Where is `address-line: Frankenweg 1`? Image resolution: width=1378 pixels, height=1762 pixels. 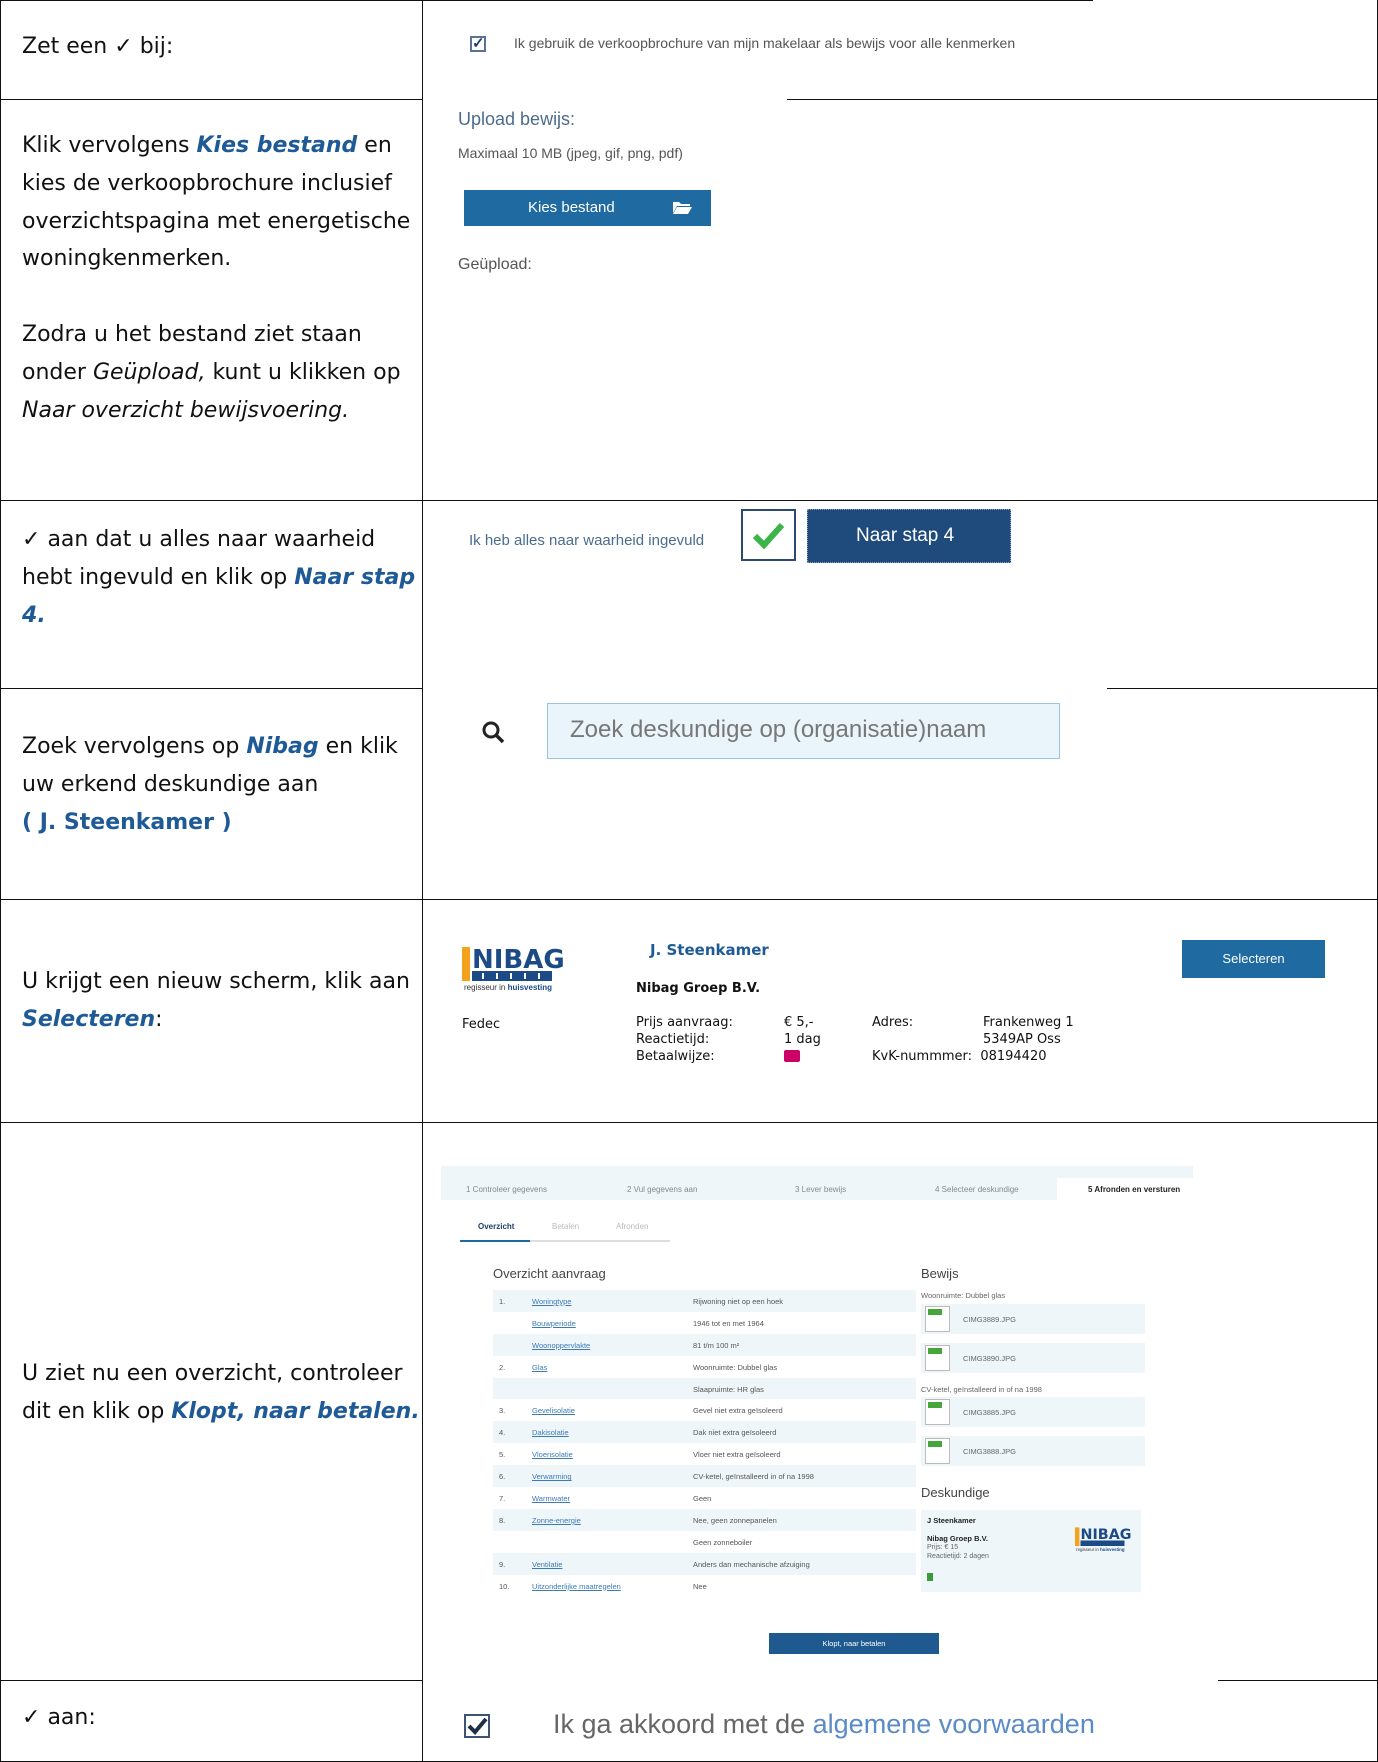 address-line: Frankenweg 1 is located at coordinates (1028, 1022).